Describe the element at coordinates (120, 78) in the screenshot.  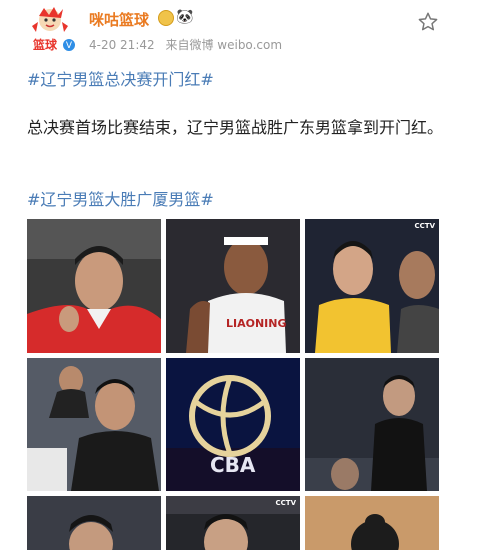
I see `hashtag-link: #辽宁男篮总决赛开门红#` at that location.